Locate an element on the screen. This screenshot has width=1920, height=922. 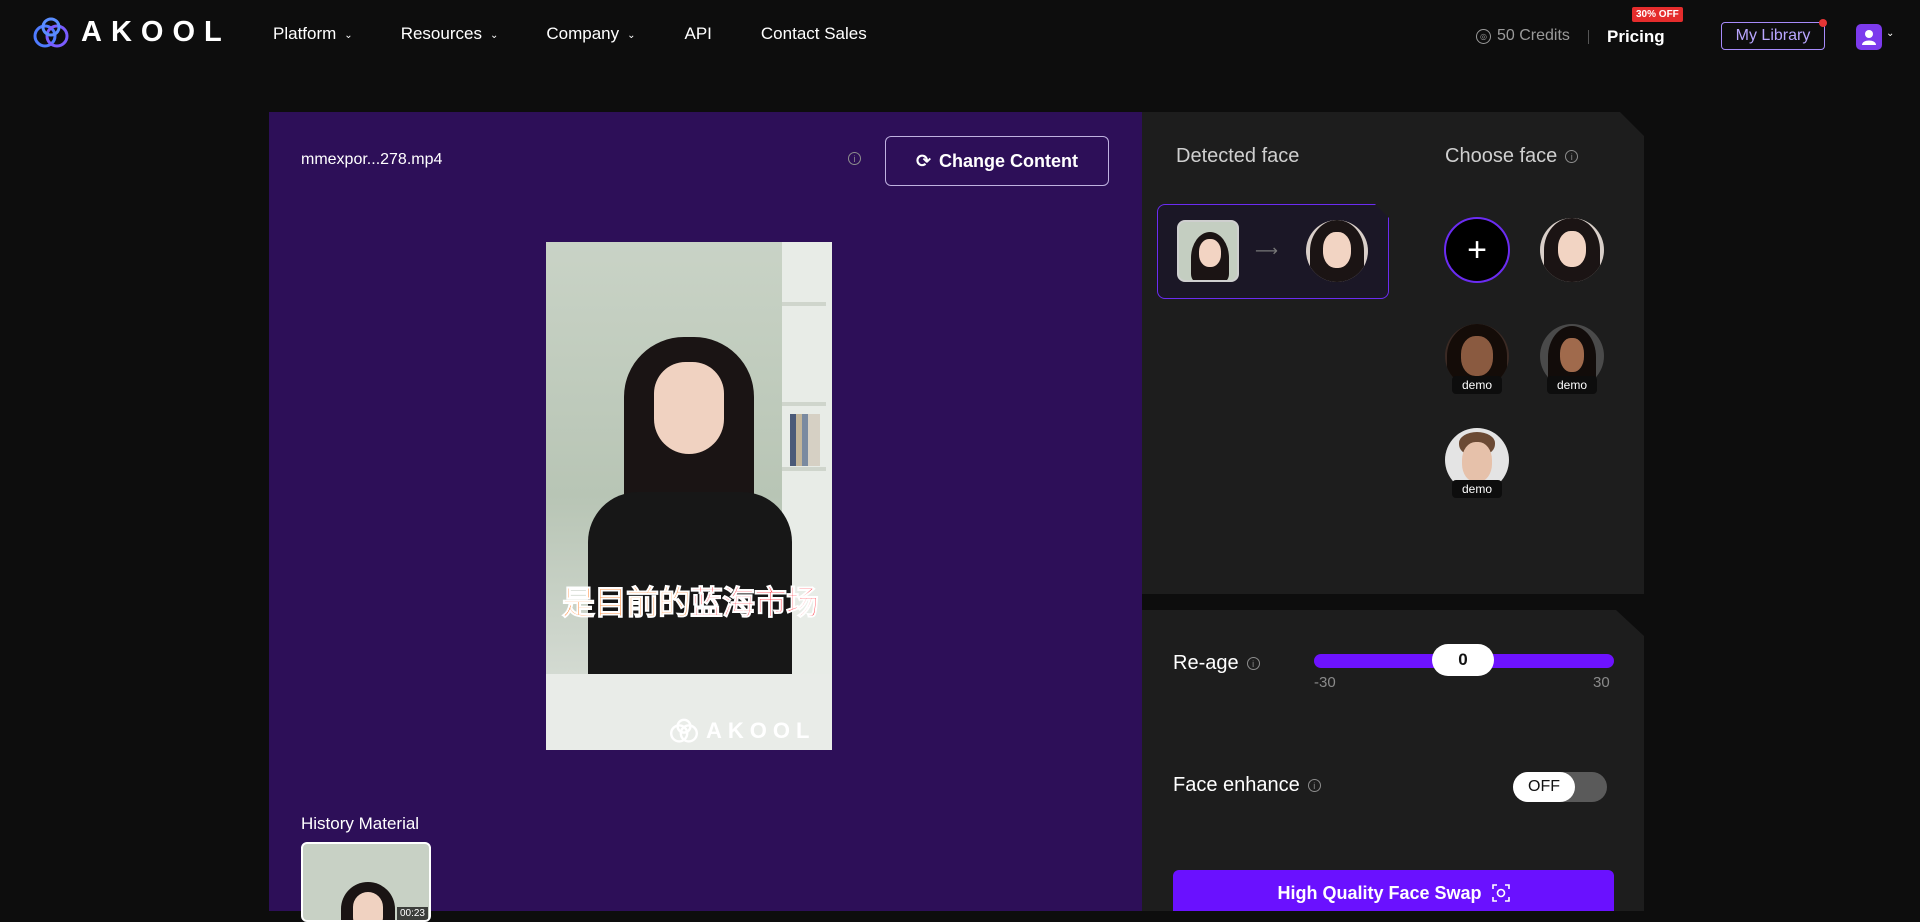
watermark-text: AKOOL is located at coordinates (761, 730).